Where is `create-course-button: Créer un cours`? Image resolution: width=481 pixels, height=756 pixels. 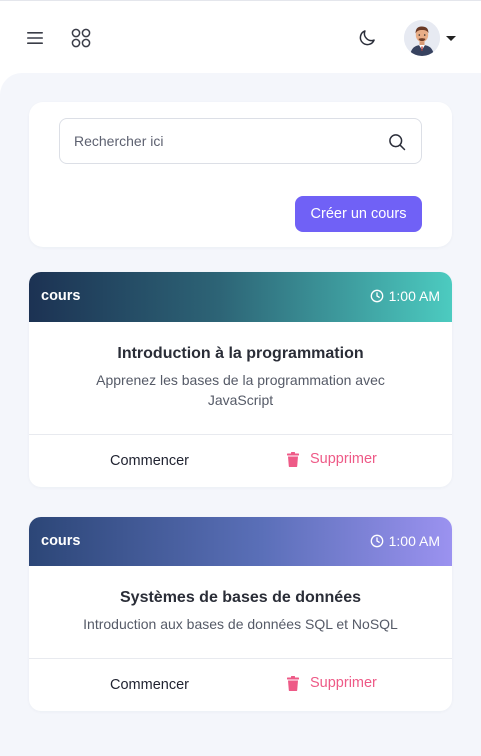
create-course-button: Créer un cours is located at coordinates (358, 214).